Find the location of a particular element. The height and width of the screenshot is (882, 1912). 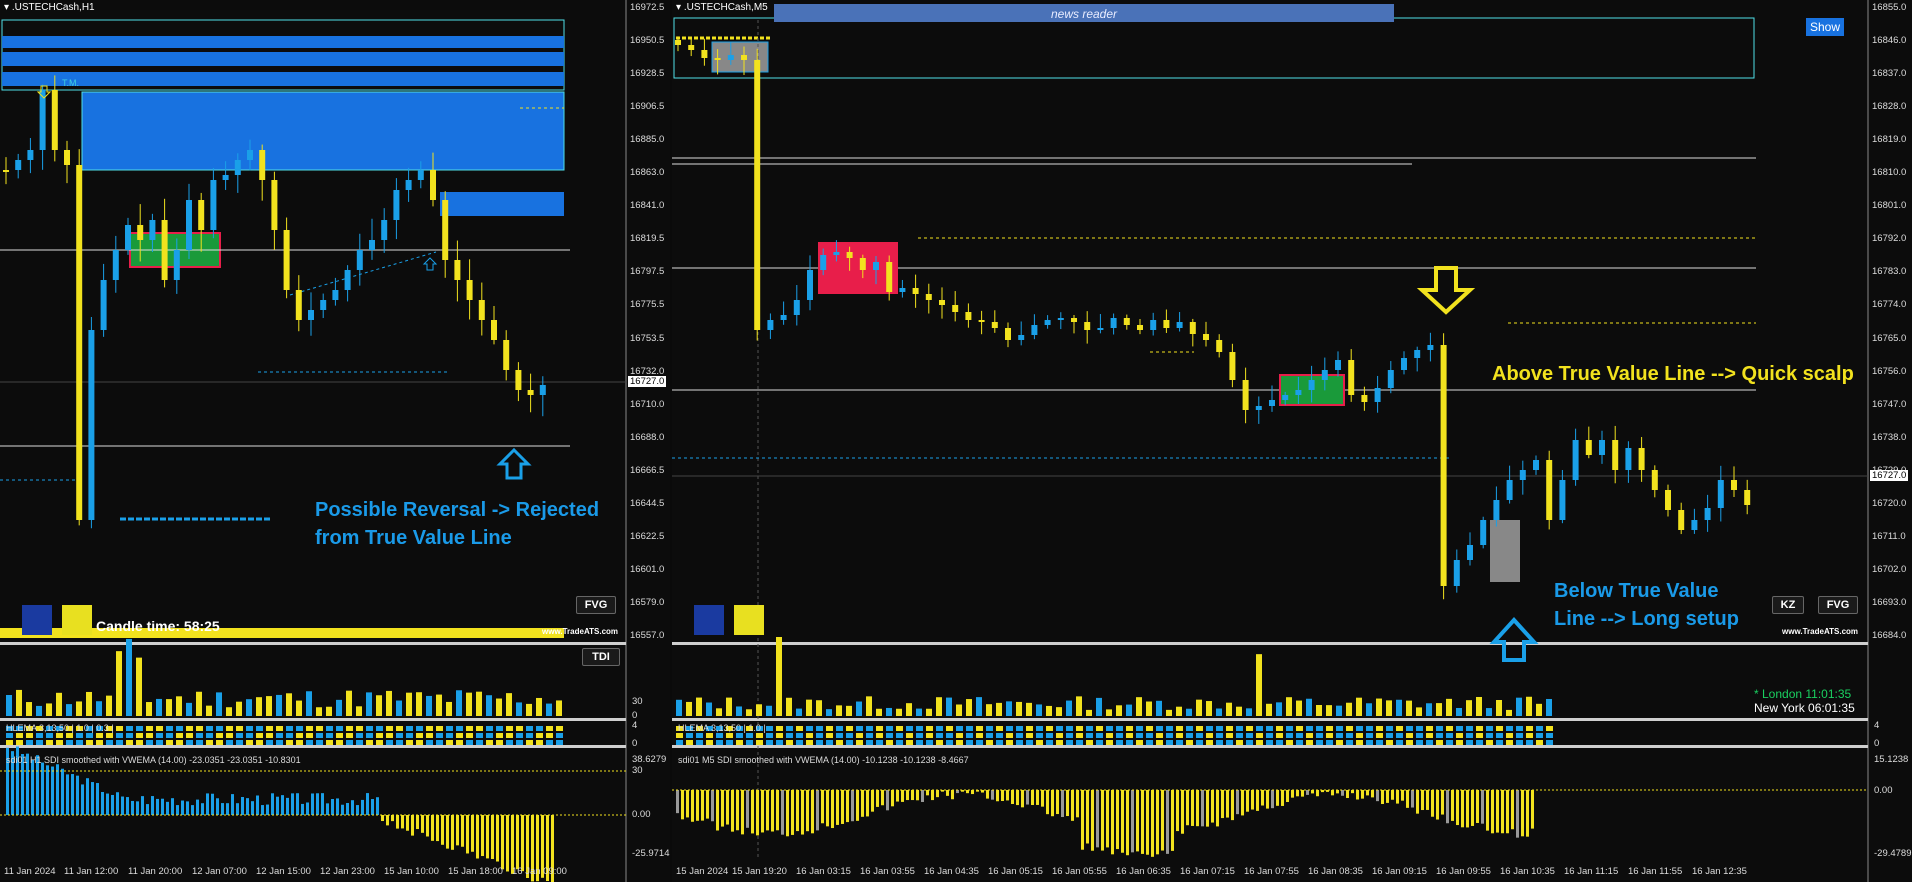

tdi-button: TDI is located at coordinates (601, 657).